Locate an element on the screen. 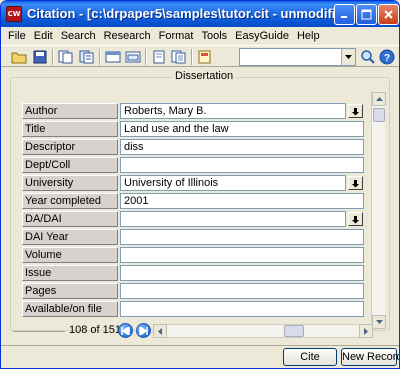  menu-tools: Tools is located at coordinates (214, 36).